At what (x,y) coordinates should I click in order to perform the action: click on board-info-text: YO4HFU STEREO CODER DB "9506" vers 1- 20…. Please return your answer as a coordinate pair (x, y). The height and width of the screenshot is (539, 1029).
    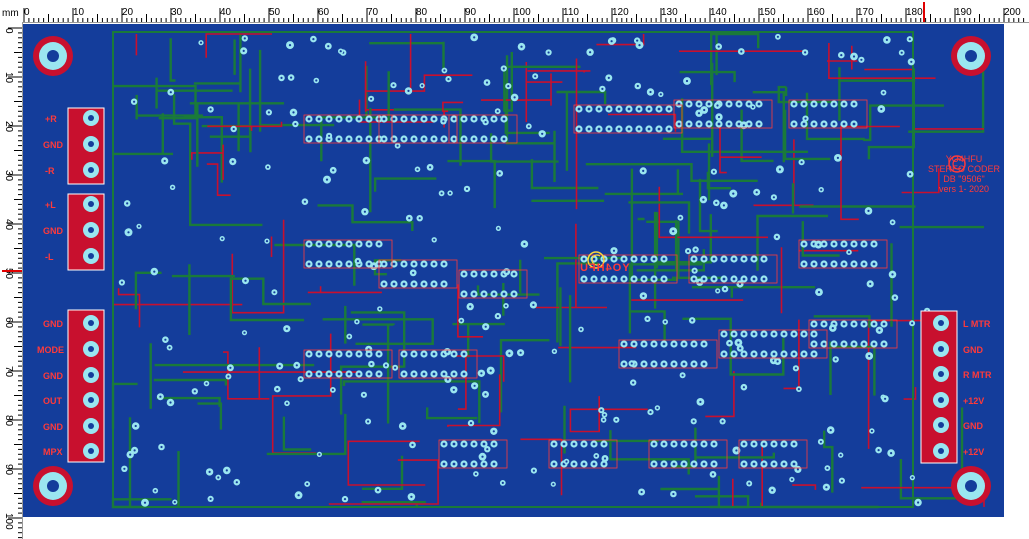
    Looking at the image, I should click on (961, 174).